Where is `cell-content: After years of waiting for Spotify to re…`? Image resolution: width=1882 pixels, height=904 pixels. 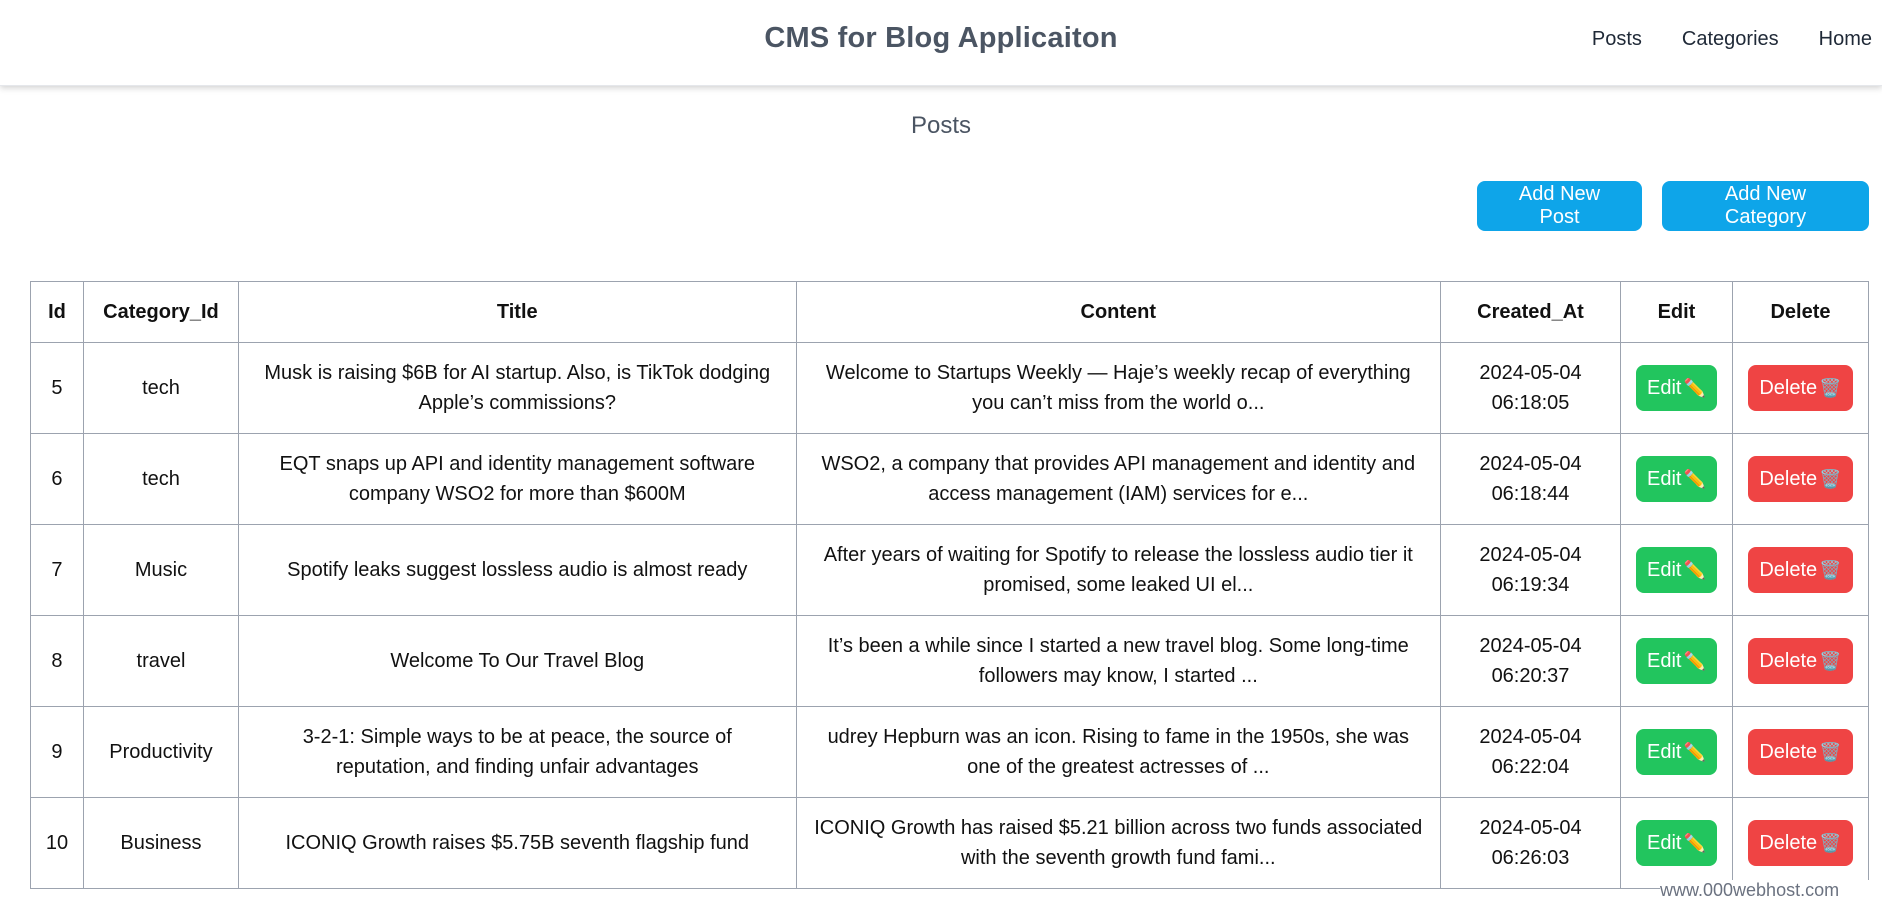
cell-content: After years of waiting for Spotify to re… is located at coordinates (1118, 570).